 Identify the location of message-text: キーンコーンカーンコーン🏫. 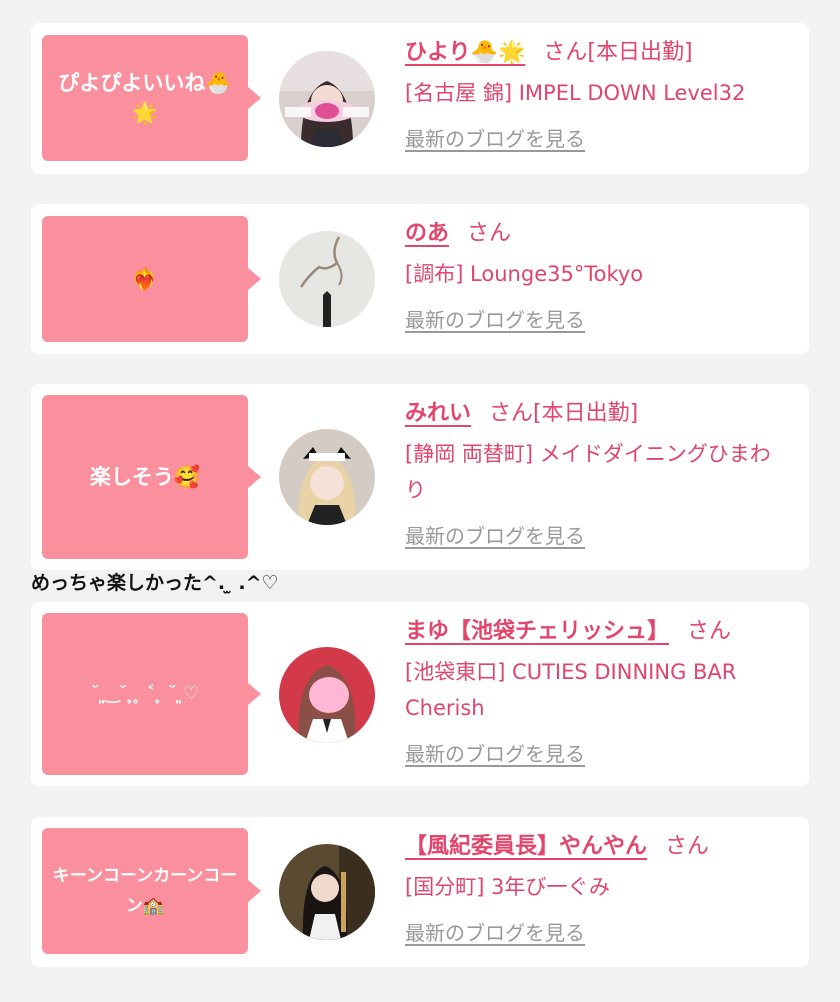
(145, 891).